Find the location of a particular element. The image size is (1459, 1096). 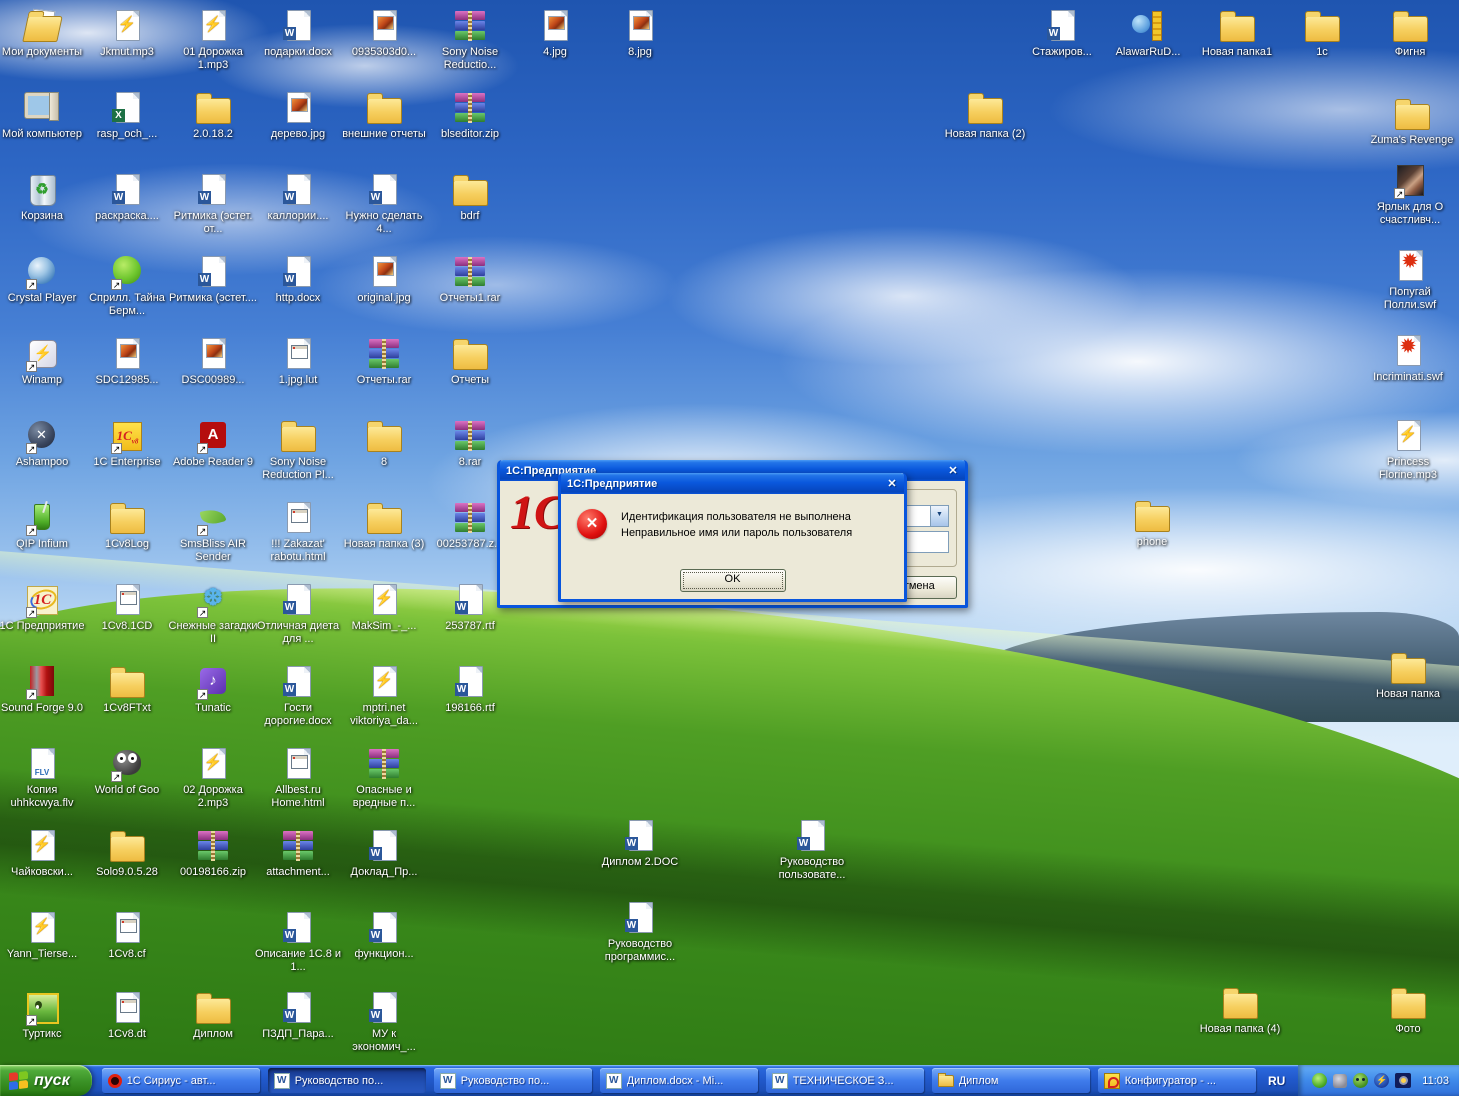

desktop-icon: Новая папка is located at coordinates (1408, 675).